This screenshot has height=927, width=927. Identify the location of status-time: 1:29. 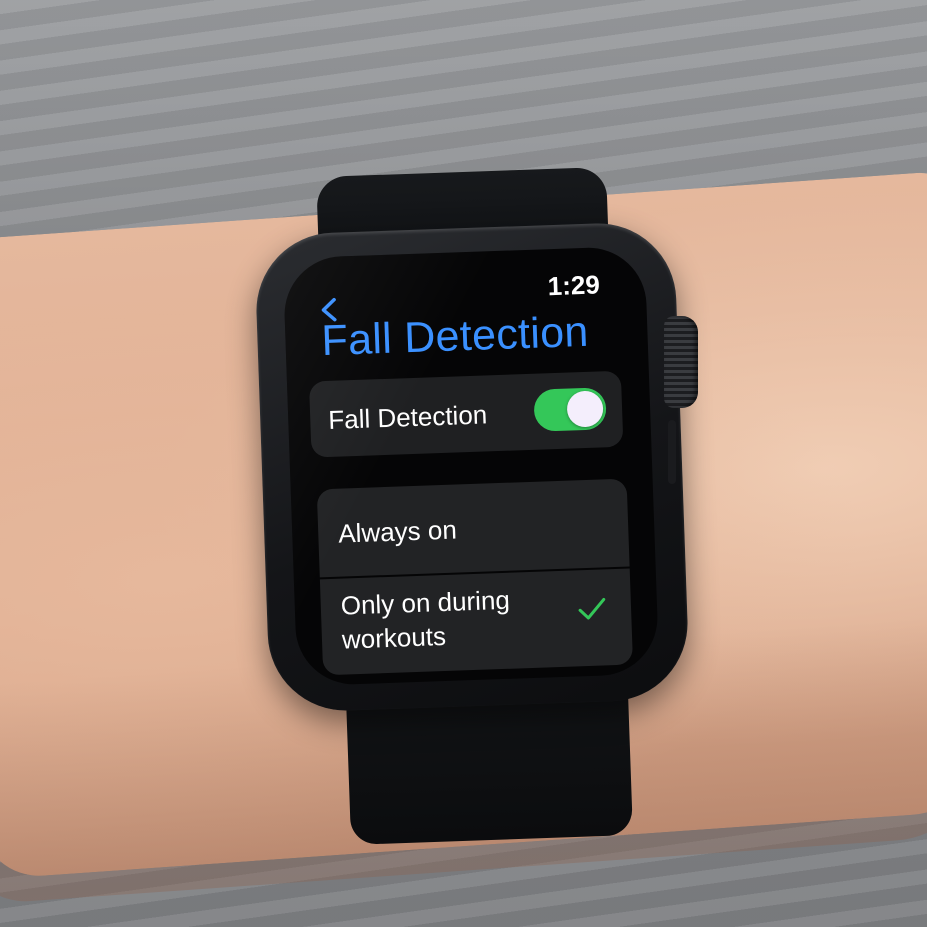
(574, 285).